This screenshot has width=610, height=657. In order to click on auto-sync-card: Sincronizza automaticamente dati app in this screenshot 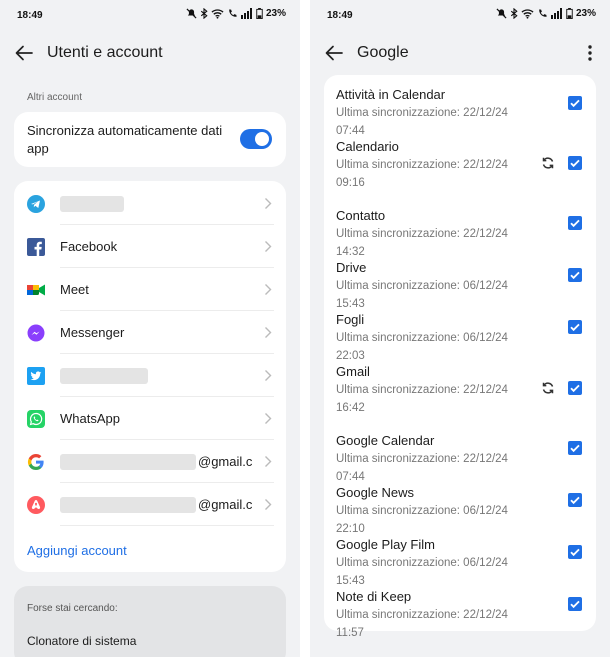, I will do `click(150, 139)`.